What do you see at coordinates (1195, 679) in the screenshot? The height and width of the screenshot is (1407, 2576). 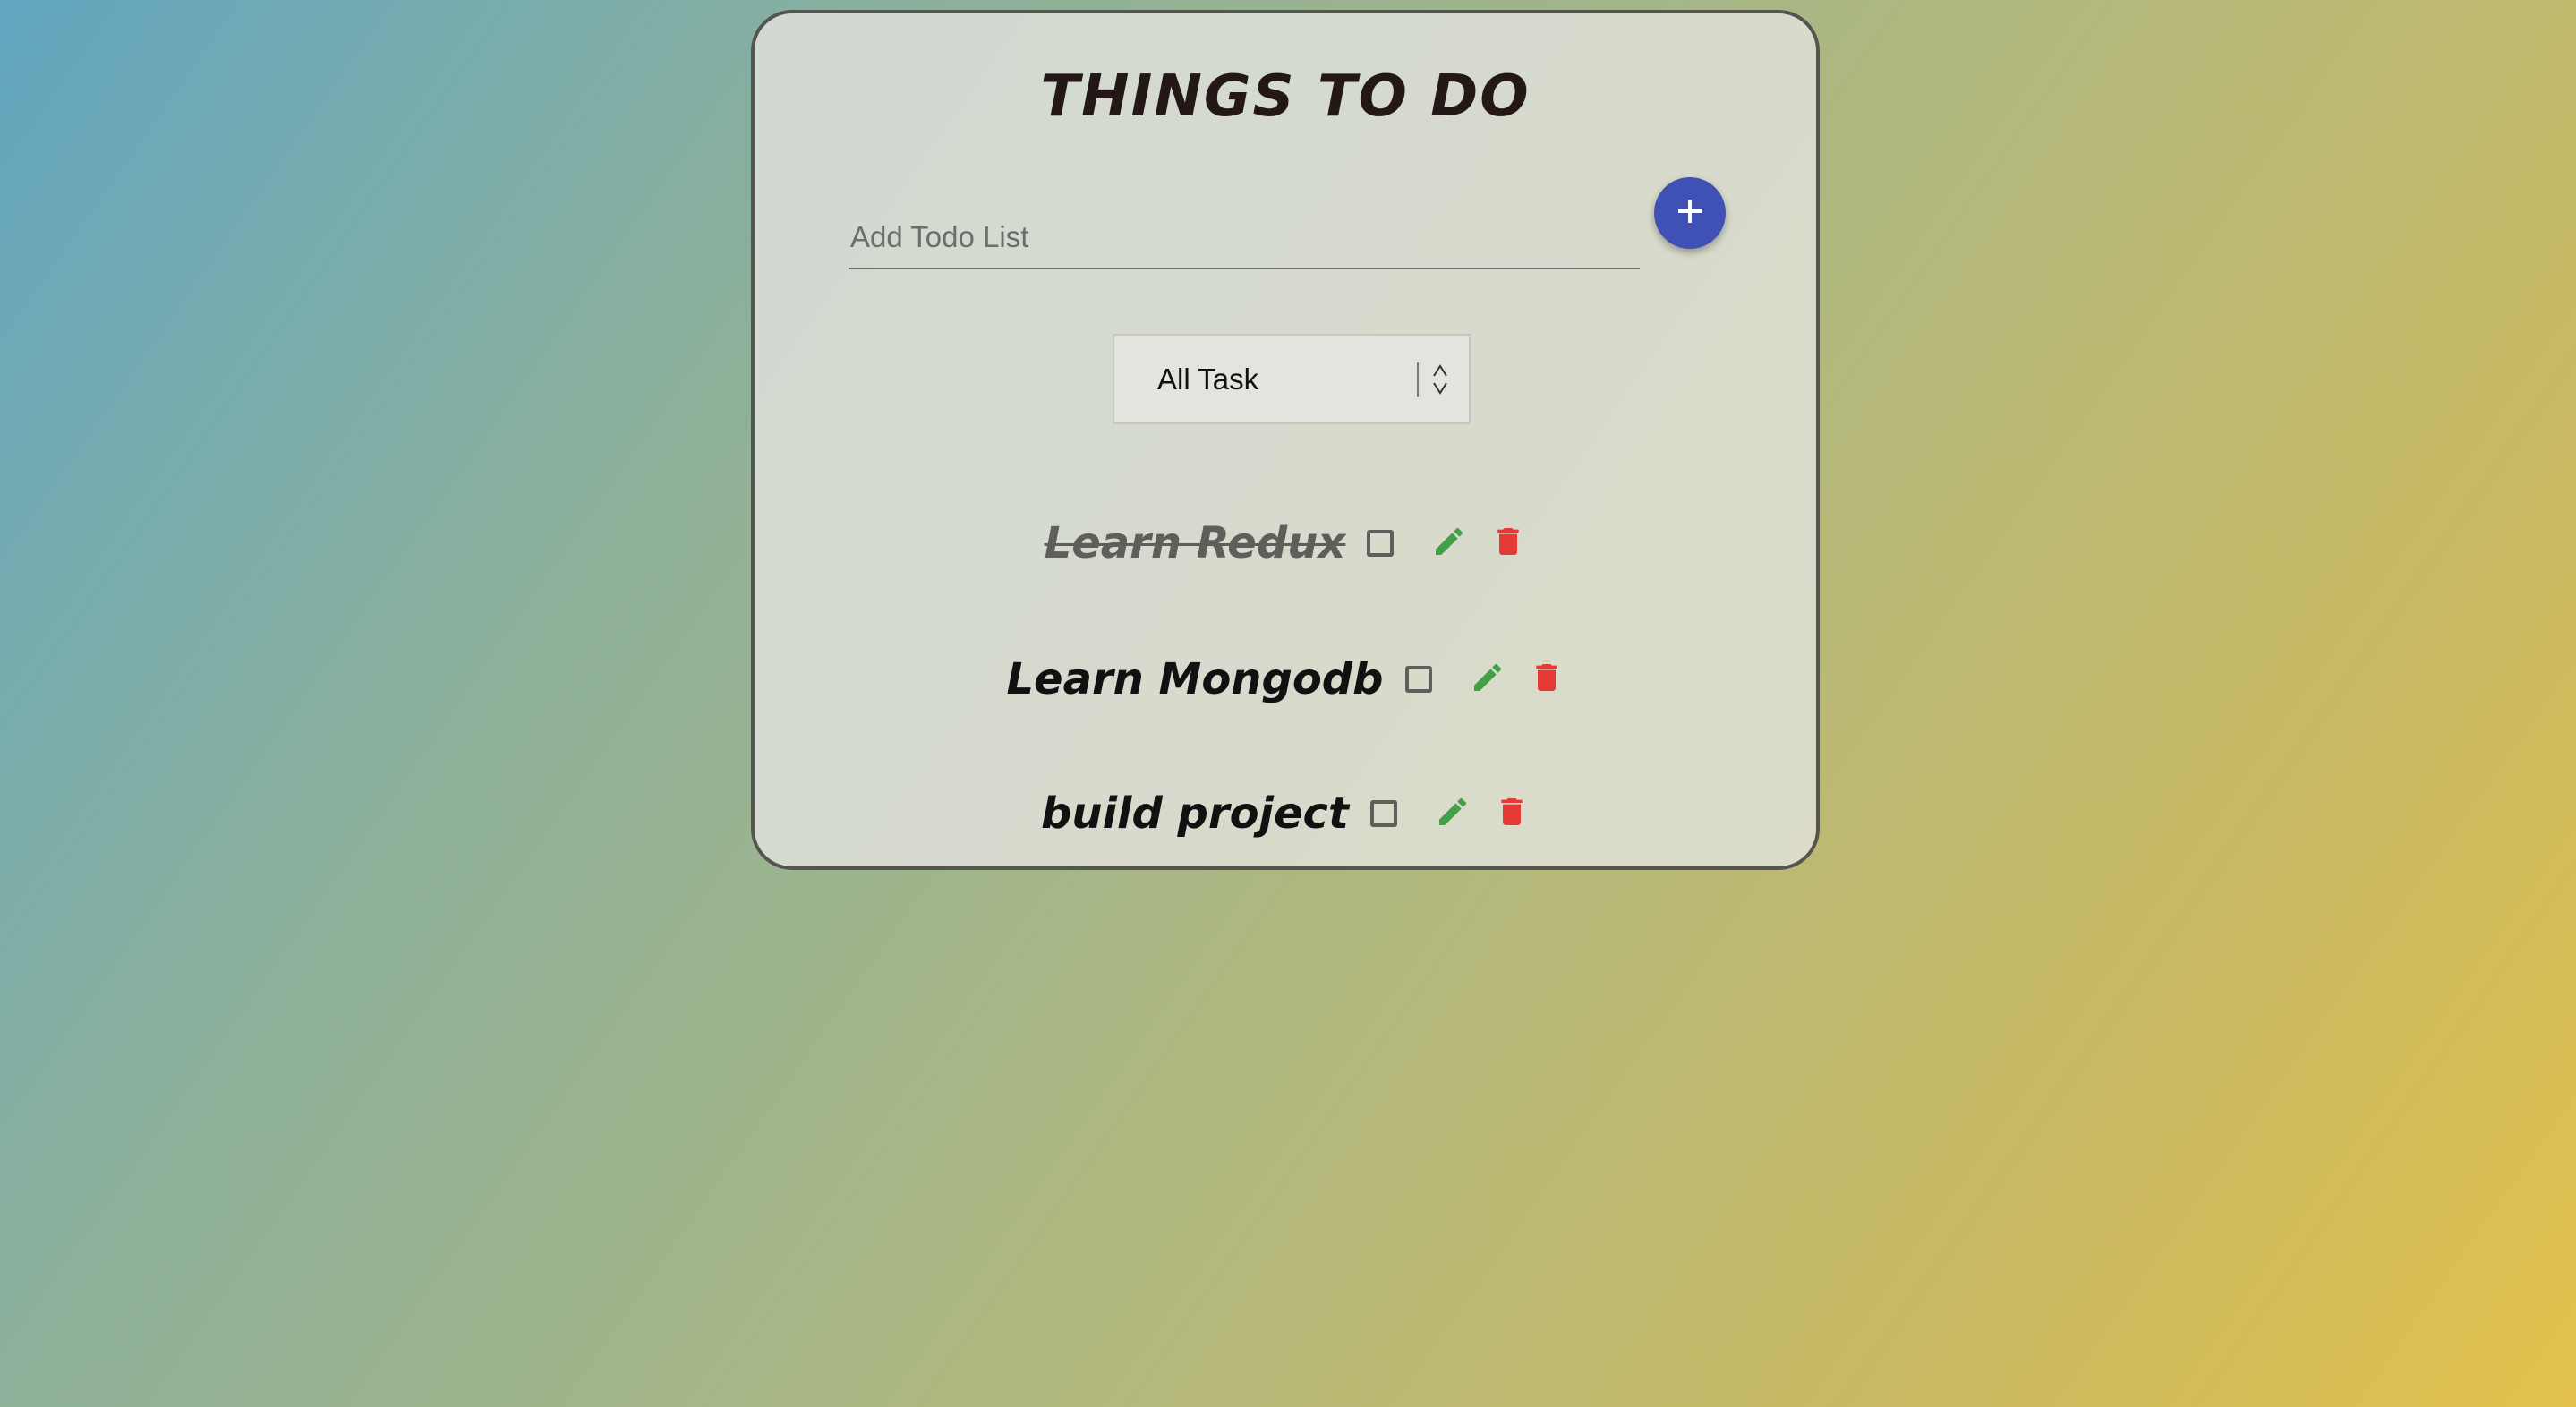 I see `todo-text: Learn Mongodb` at bounding box center [1195, 679].